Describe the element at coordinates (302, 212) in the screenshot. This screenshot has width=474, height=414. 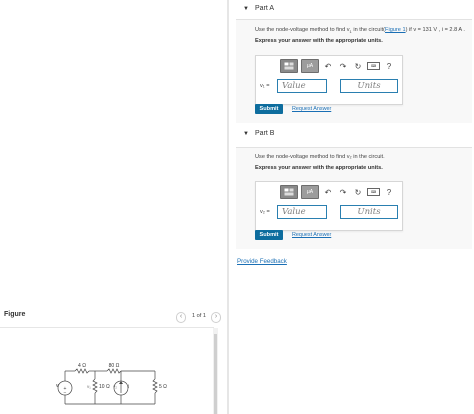
I see `v2-value-input: Value` at that location.